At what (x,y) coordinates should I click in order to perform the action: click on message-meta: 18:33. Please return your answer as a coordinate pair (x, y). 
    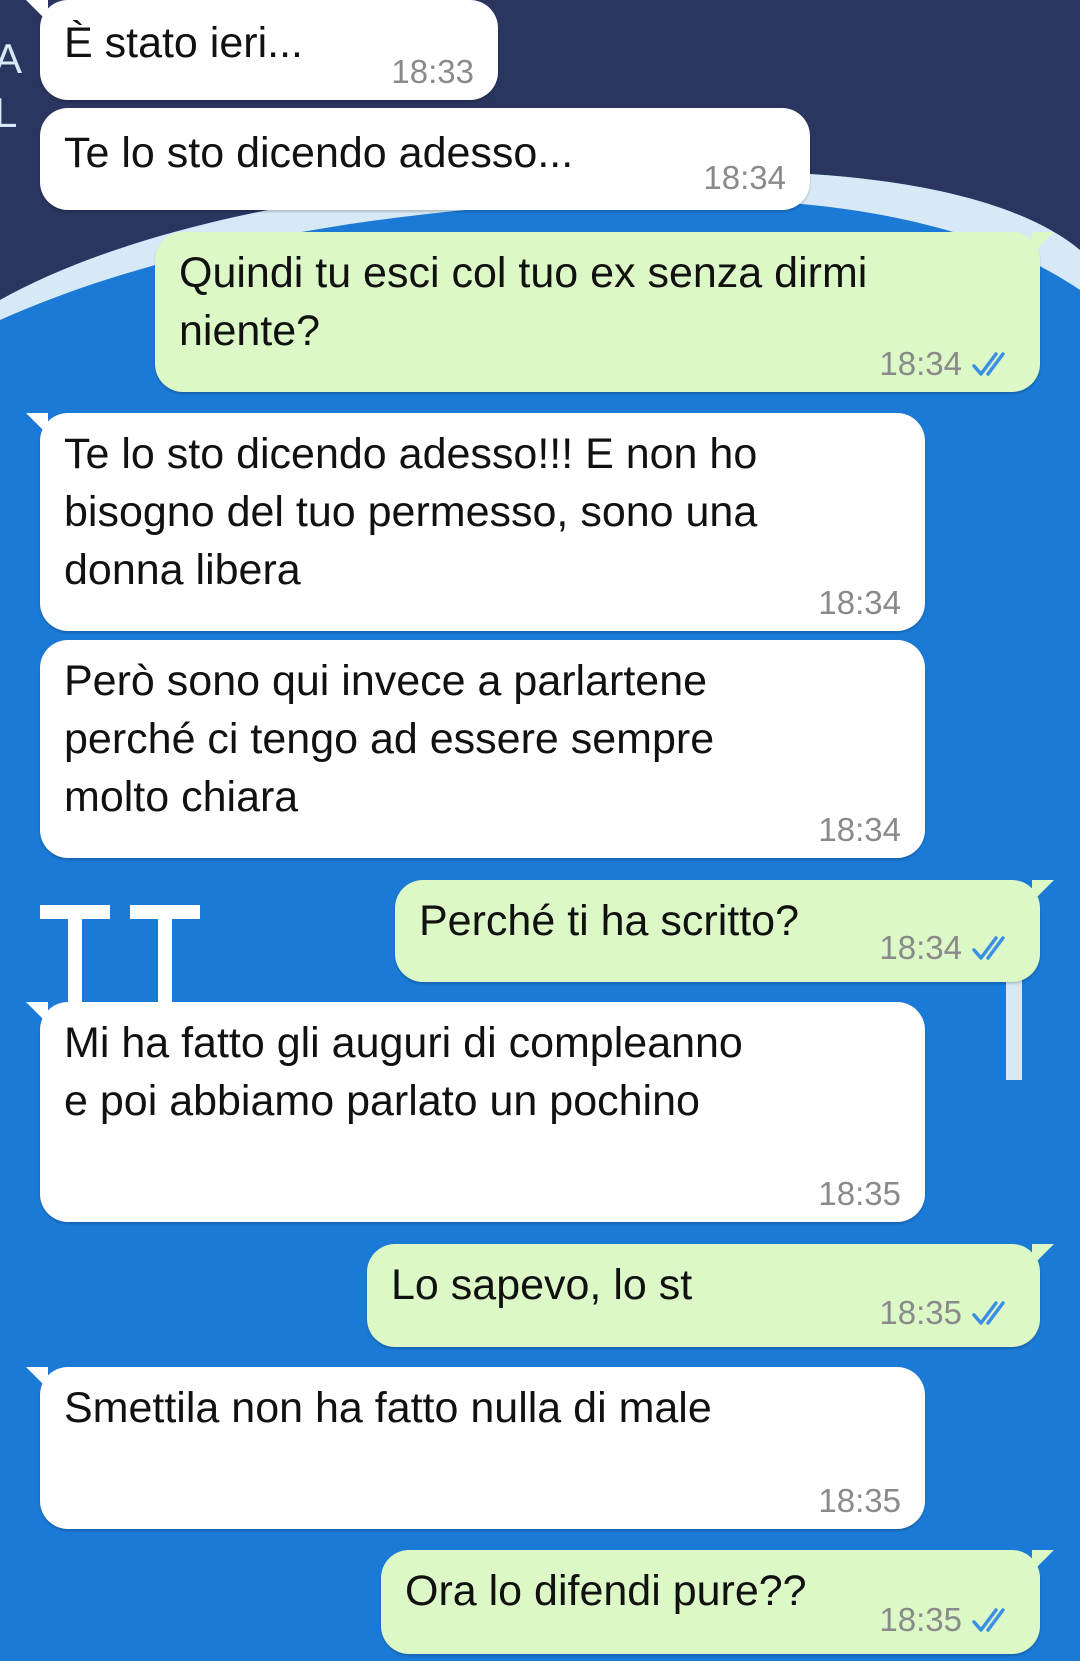
    Looking at the image, I should click on (432, 72).